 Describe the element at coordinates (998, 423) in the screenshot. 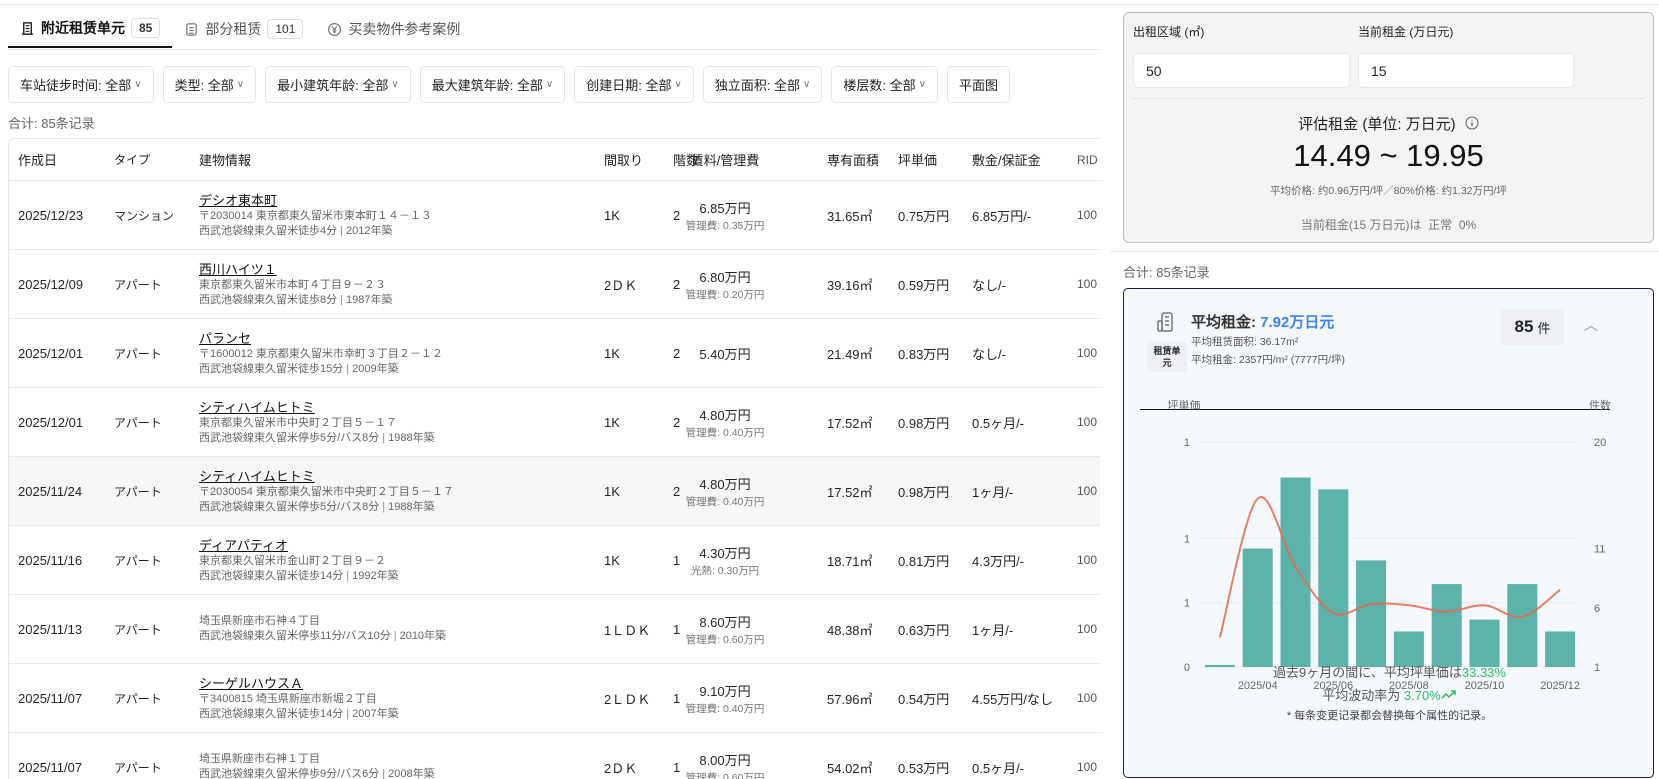

I see `deposit: 0.5ヶ月/-` at that location.